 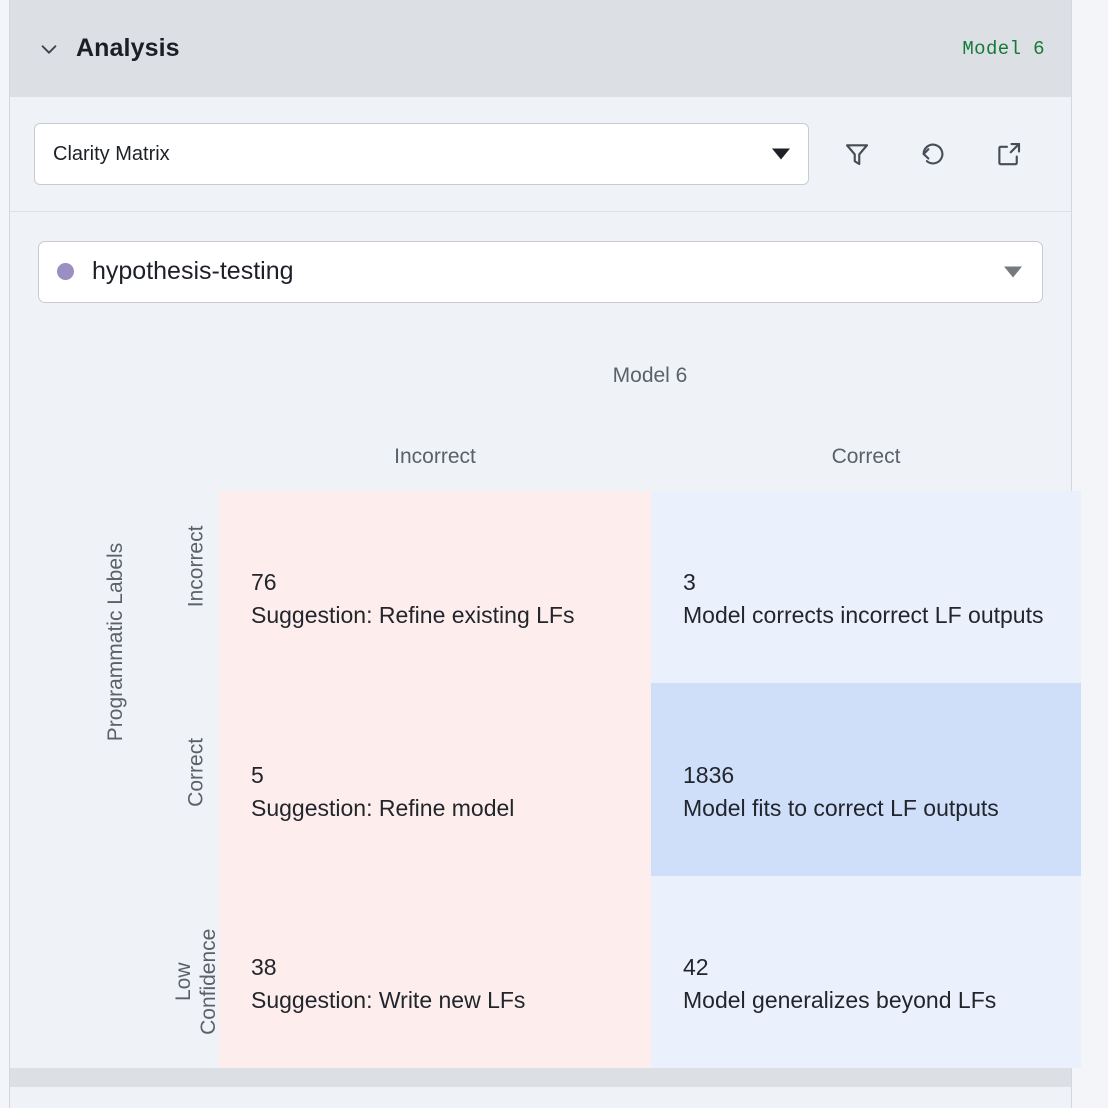 What do you see at coordinates (866, 587) in the screenshot?
I see `matrix-cell-r0c1: 3 Model corrects incorrect LF outputs` at bounding box center [866, 587].